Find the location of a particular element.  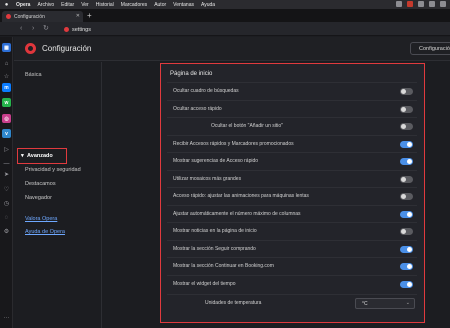

menu-marcadores: Marcadores is located at coordinates (134, 5).